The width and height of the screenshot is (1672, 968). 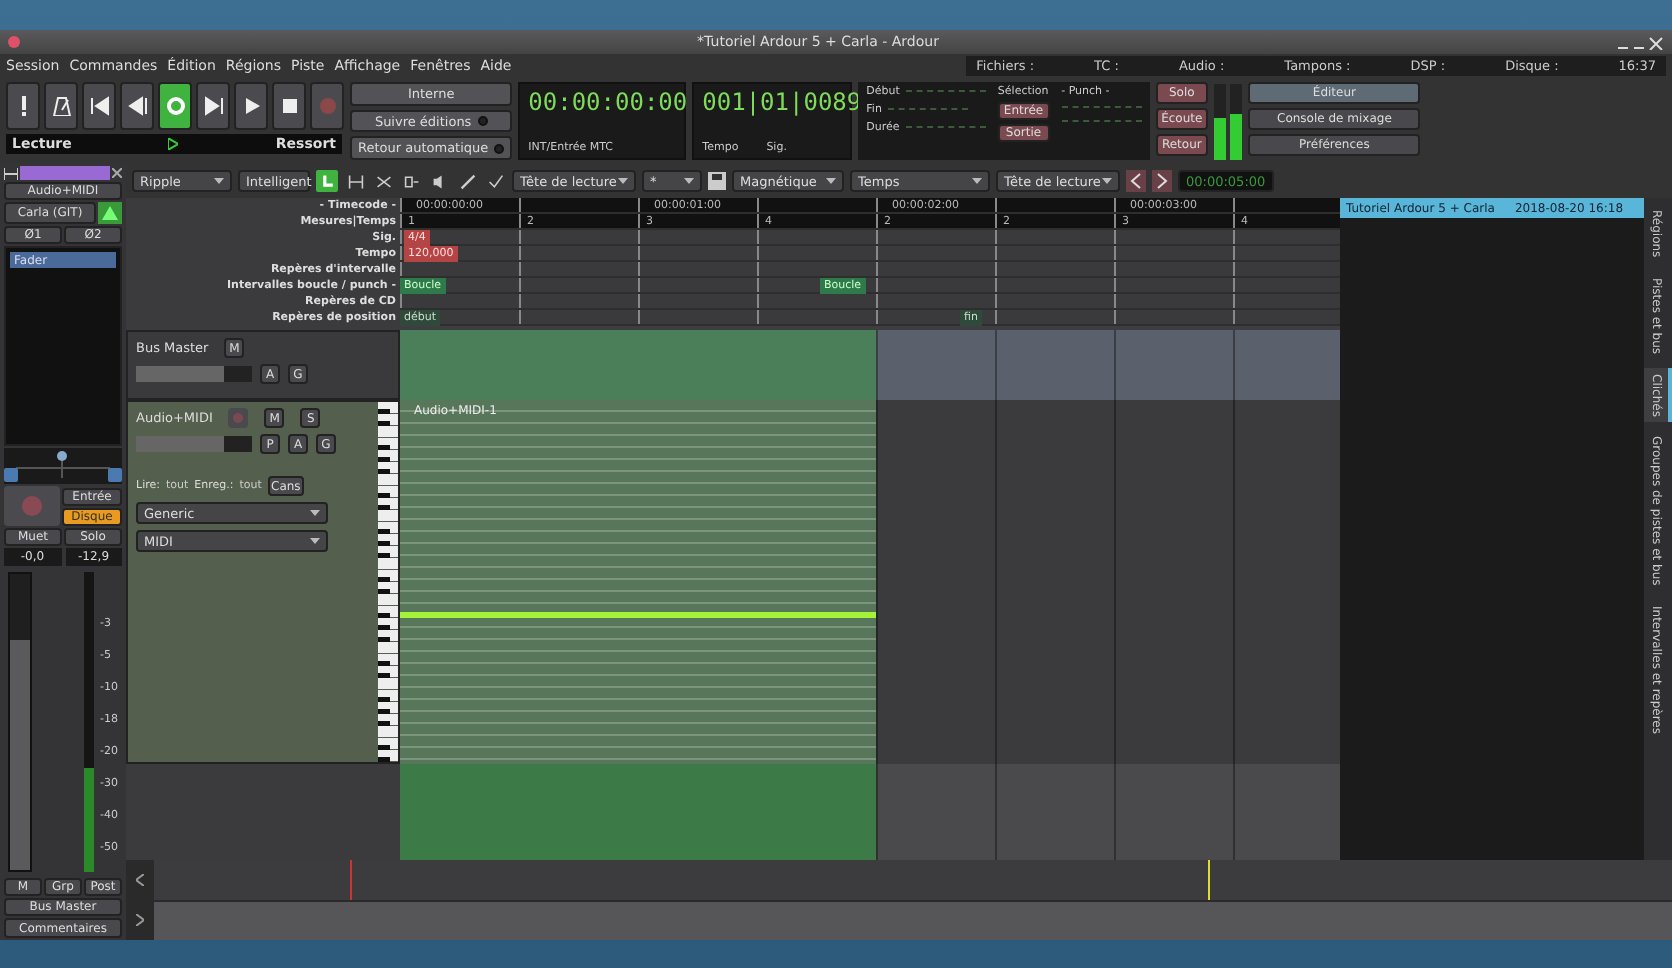 I want to click on width-icon, so click(x=11, y=173).